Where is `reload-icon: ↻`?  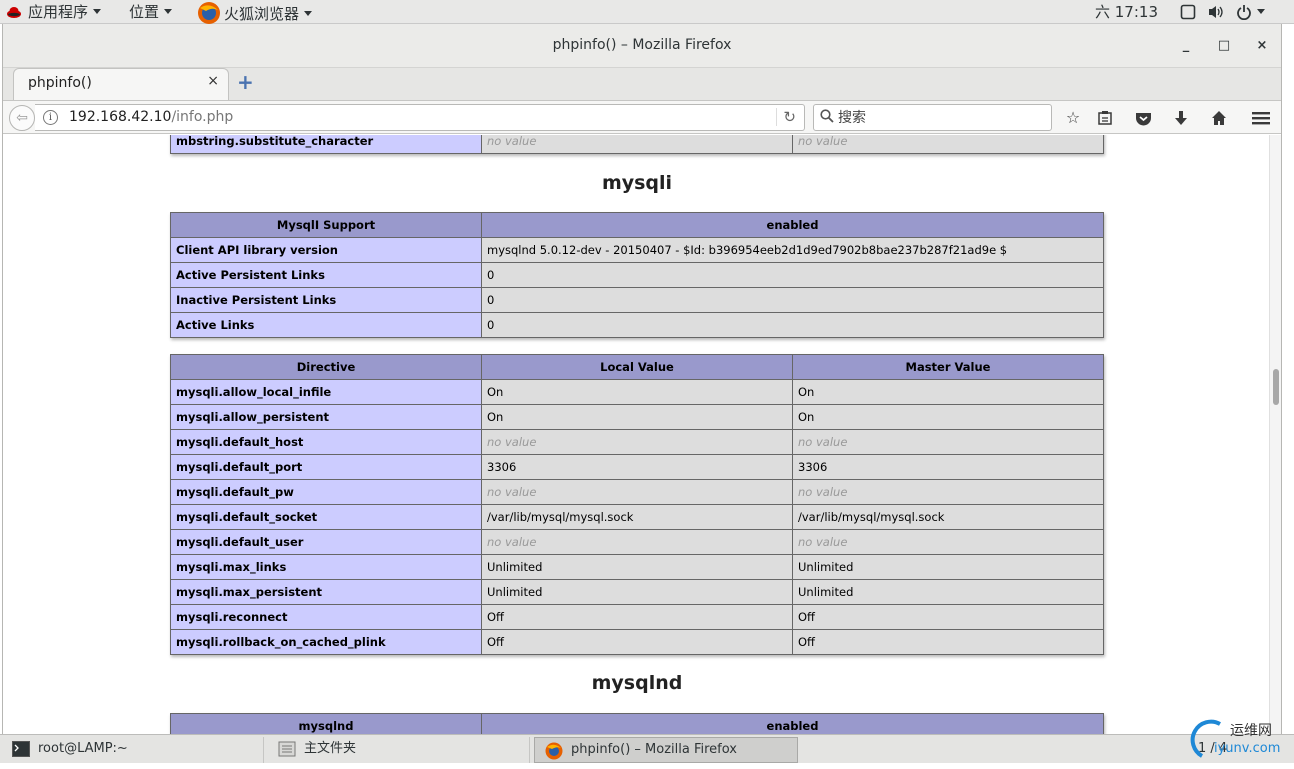 reload-icon: ↻ is located at coordinates (786, 117).